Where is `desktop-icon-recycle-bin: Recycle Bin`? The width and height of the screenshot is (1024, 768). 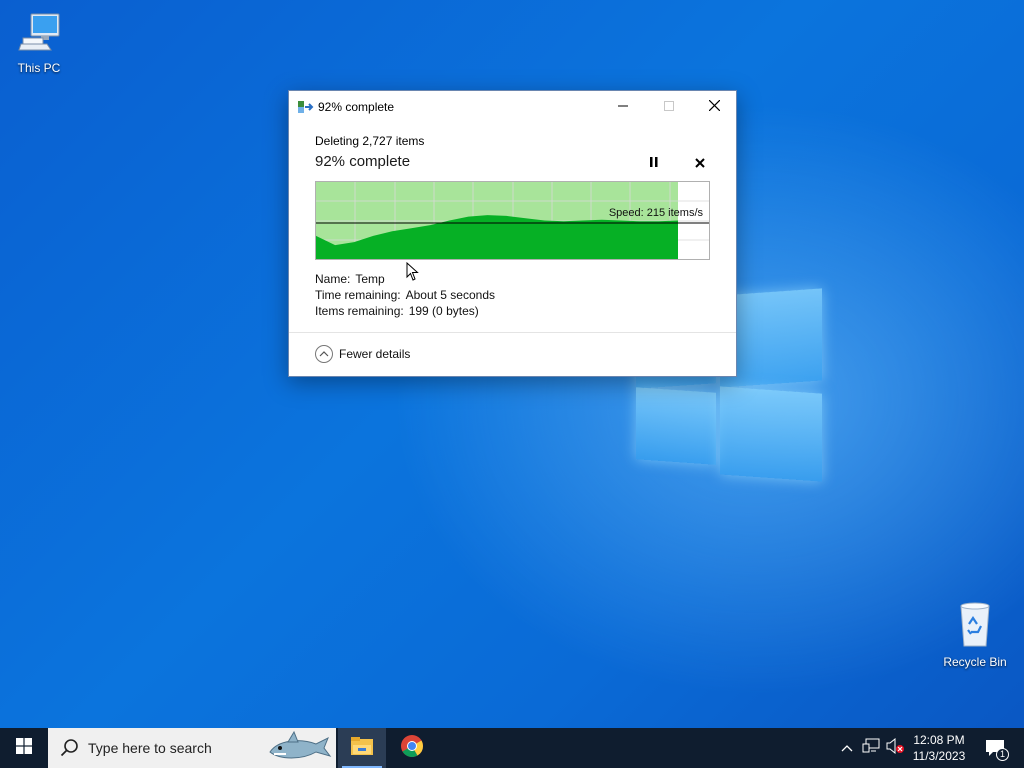 desktop-icon-recycle-bin: Recycle Bin is located at coordinates (975, 635).